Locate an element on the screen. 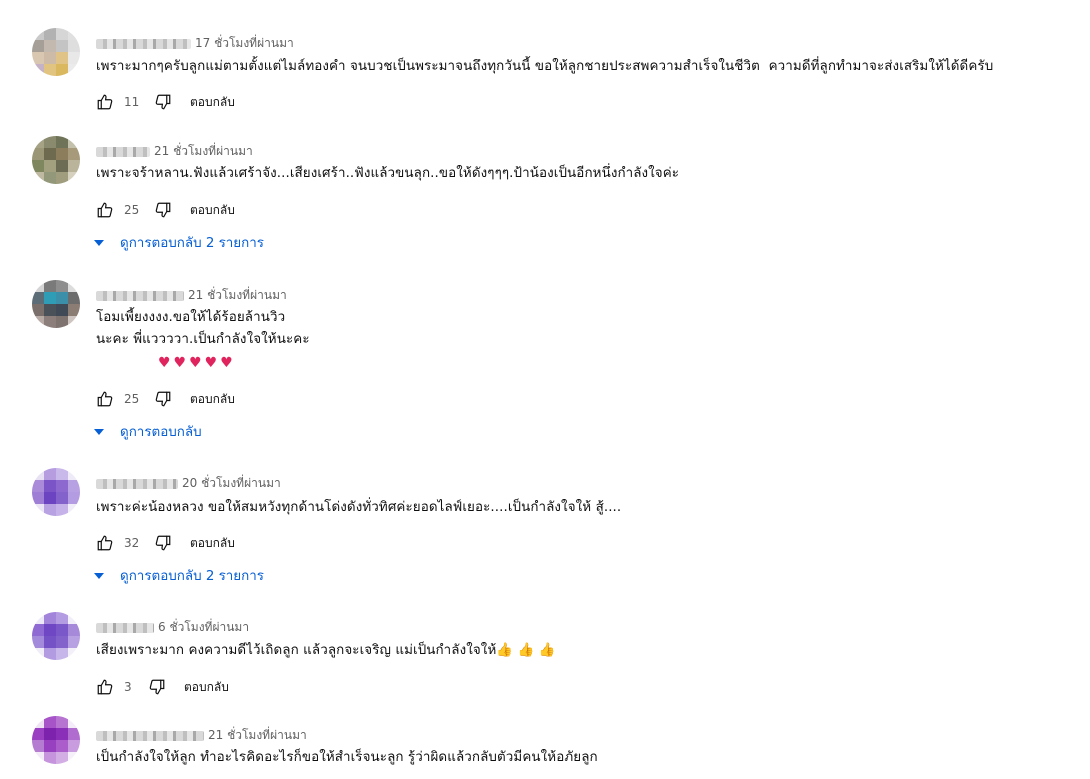 Image resolution: width=1090 pixels, height=779 pixels. like-count: 3 is located at coordinates (128, 687).